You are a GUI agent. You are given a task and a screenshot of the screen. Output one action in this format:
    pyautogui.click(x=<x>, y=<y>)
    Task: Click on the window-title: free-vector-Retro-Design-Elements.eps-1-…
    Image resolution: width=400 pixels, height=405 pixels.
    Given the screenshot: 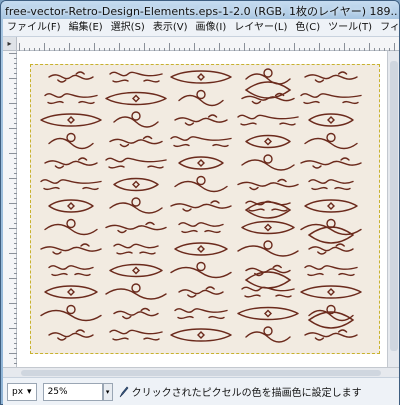 What is the action you would take?
    pyautogui.click(x=201, y=11)
    